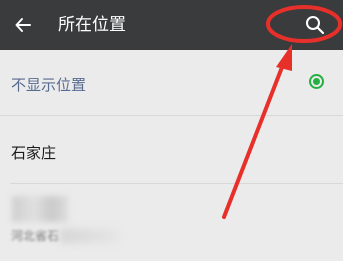 Image resolution: width=343 pixels, height=261 pixels. I want to click on selected-radio-icon, so click(316, 81).